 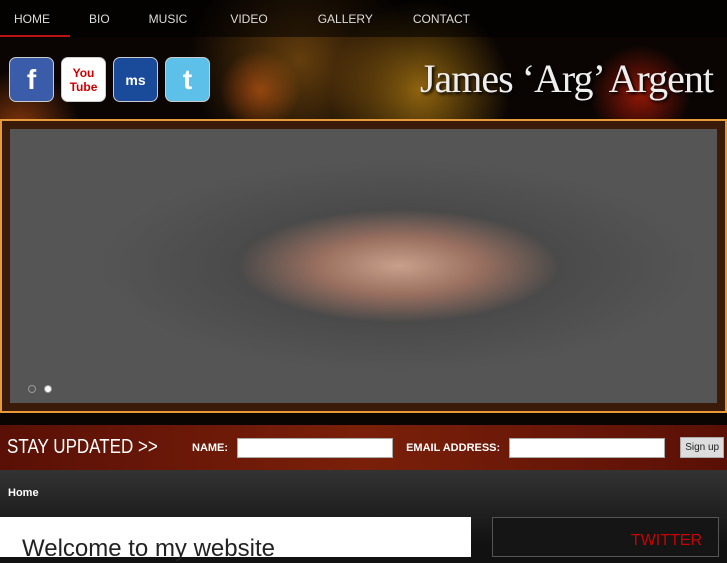 What do you see at coordinates (248, 18) in the screenshot?
I see `nav-video: VIDEO` at bounding box center [248, 18].